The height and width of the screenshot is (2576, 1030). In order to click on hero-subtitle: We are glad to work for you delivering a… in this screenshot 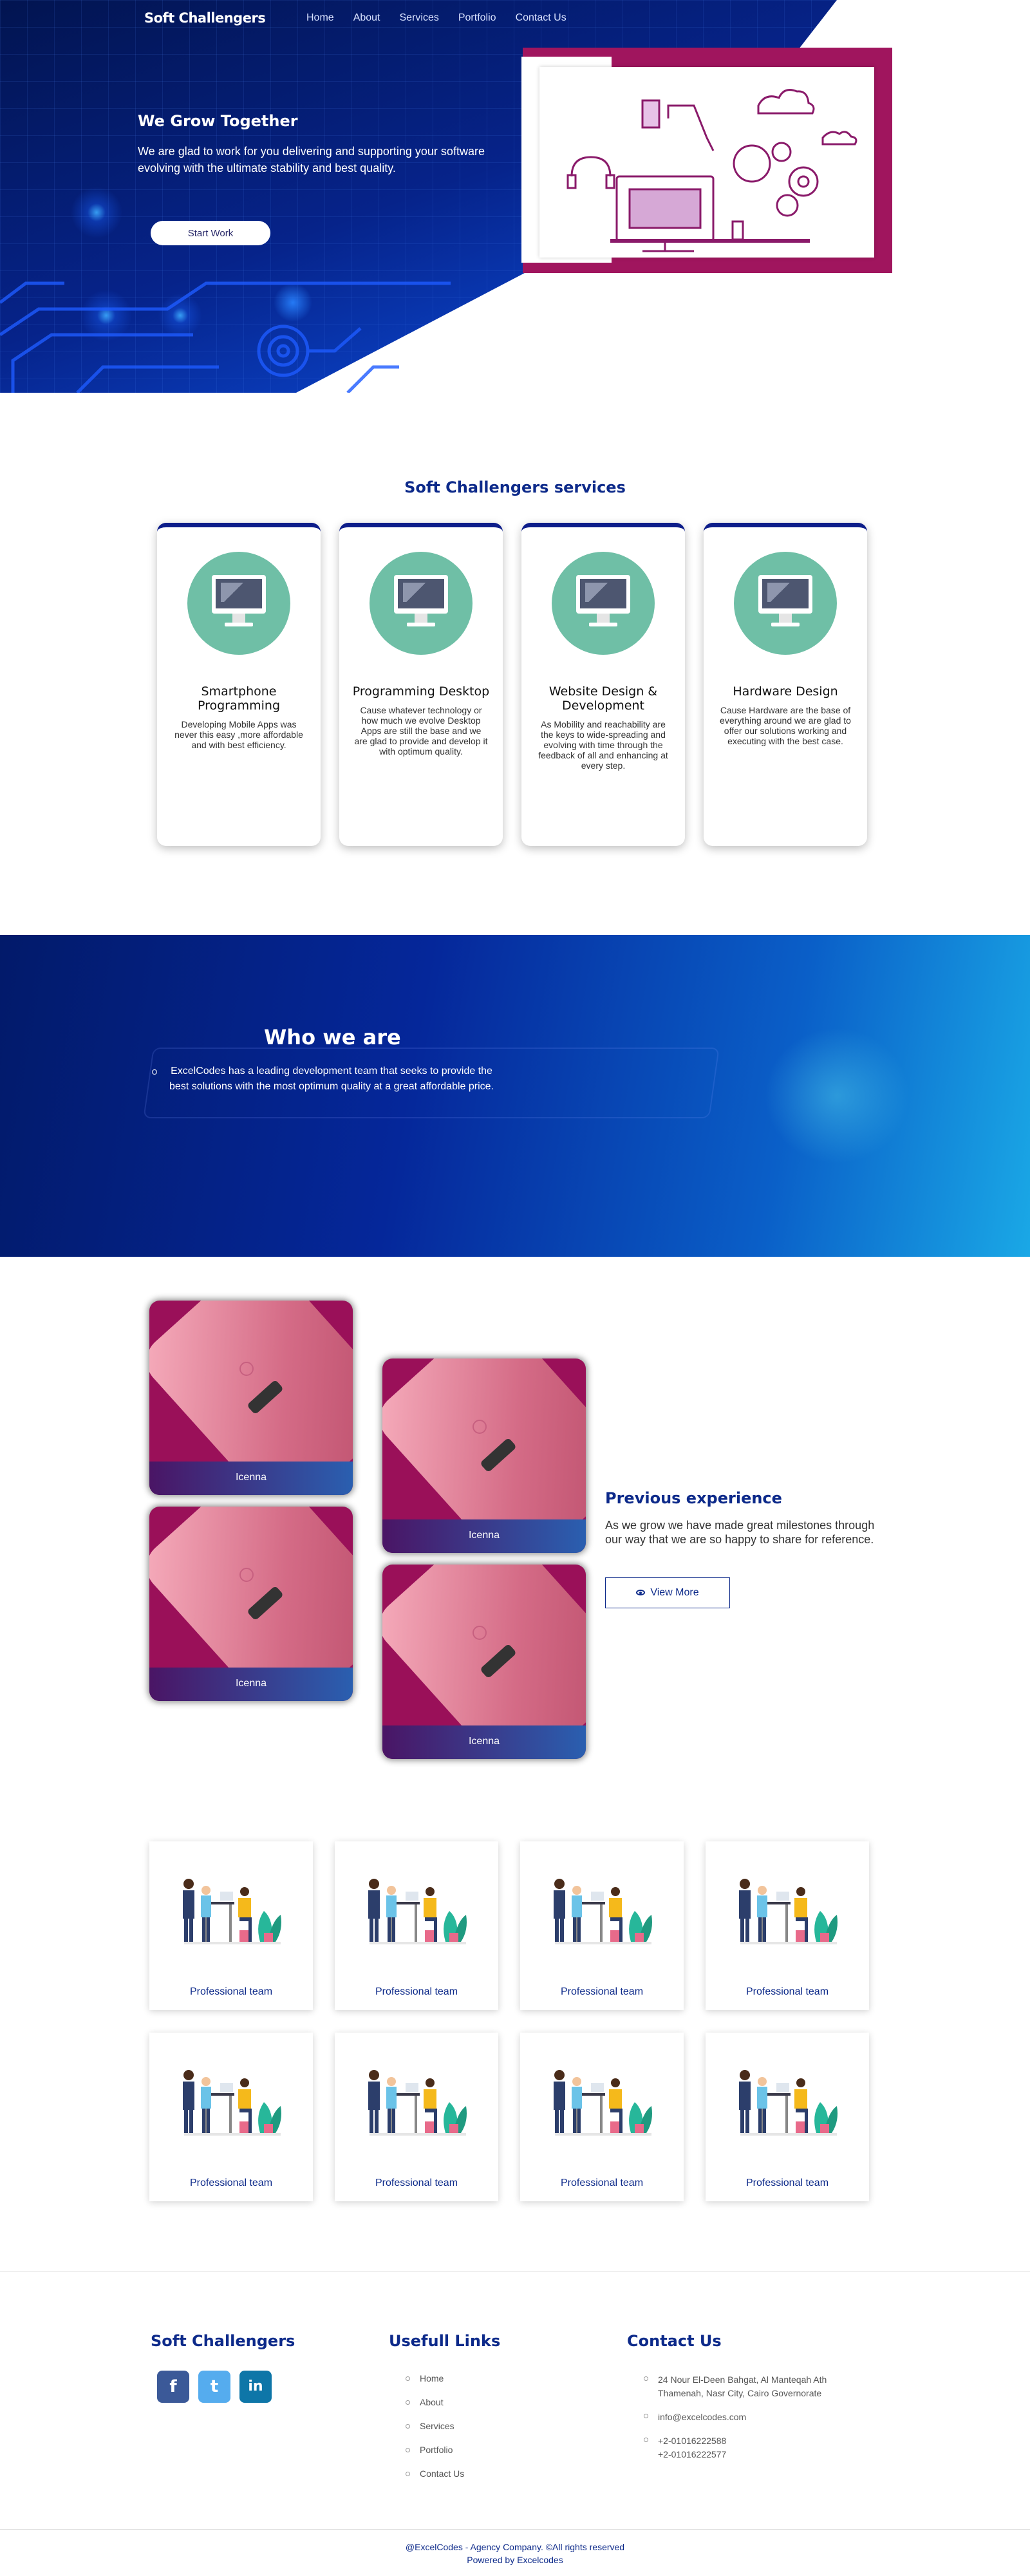, I will do `click(311, 159)`.